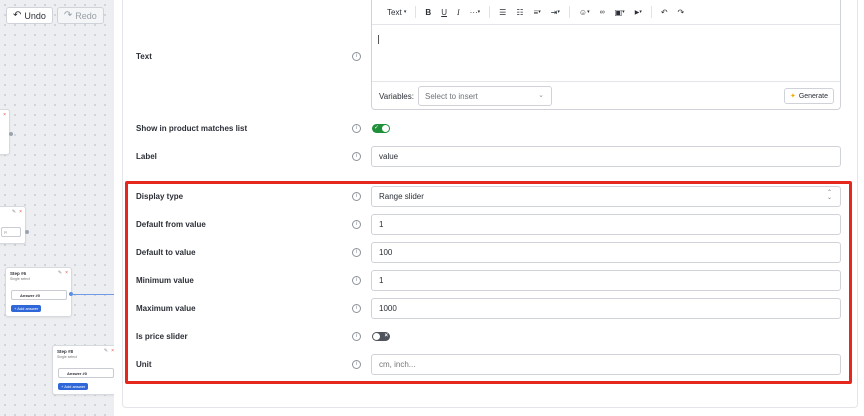 The width and height of the screenshot is (864, 416). What do you see at coordinates (484, 96) in the screenshot?
I see `variables-select: Select to insert ⌄` at bounding box center [484, 96].